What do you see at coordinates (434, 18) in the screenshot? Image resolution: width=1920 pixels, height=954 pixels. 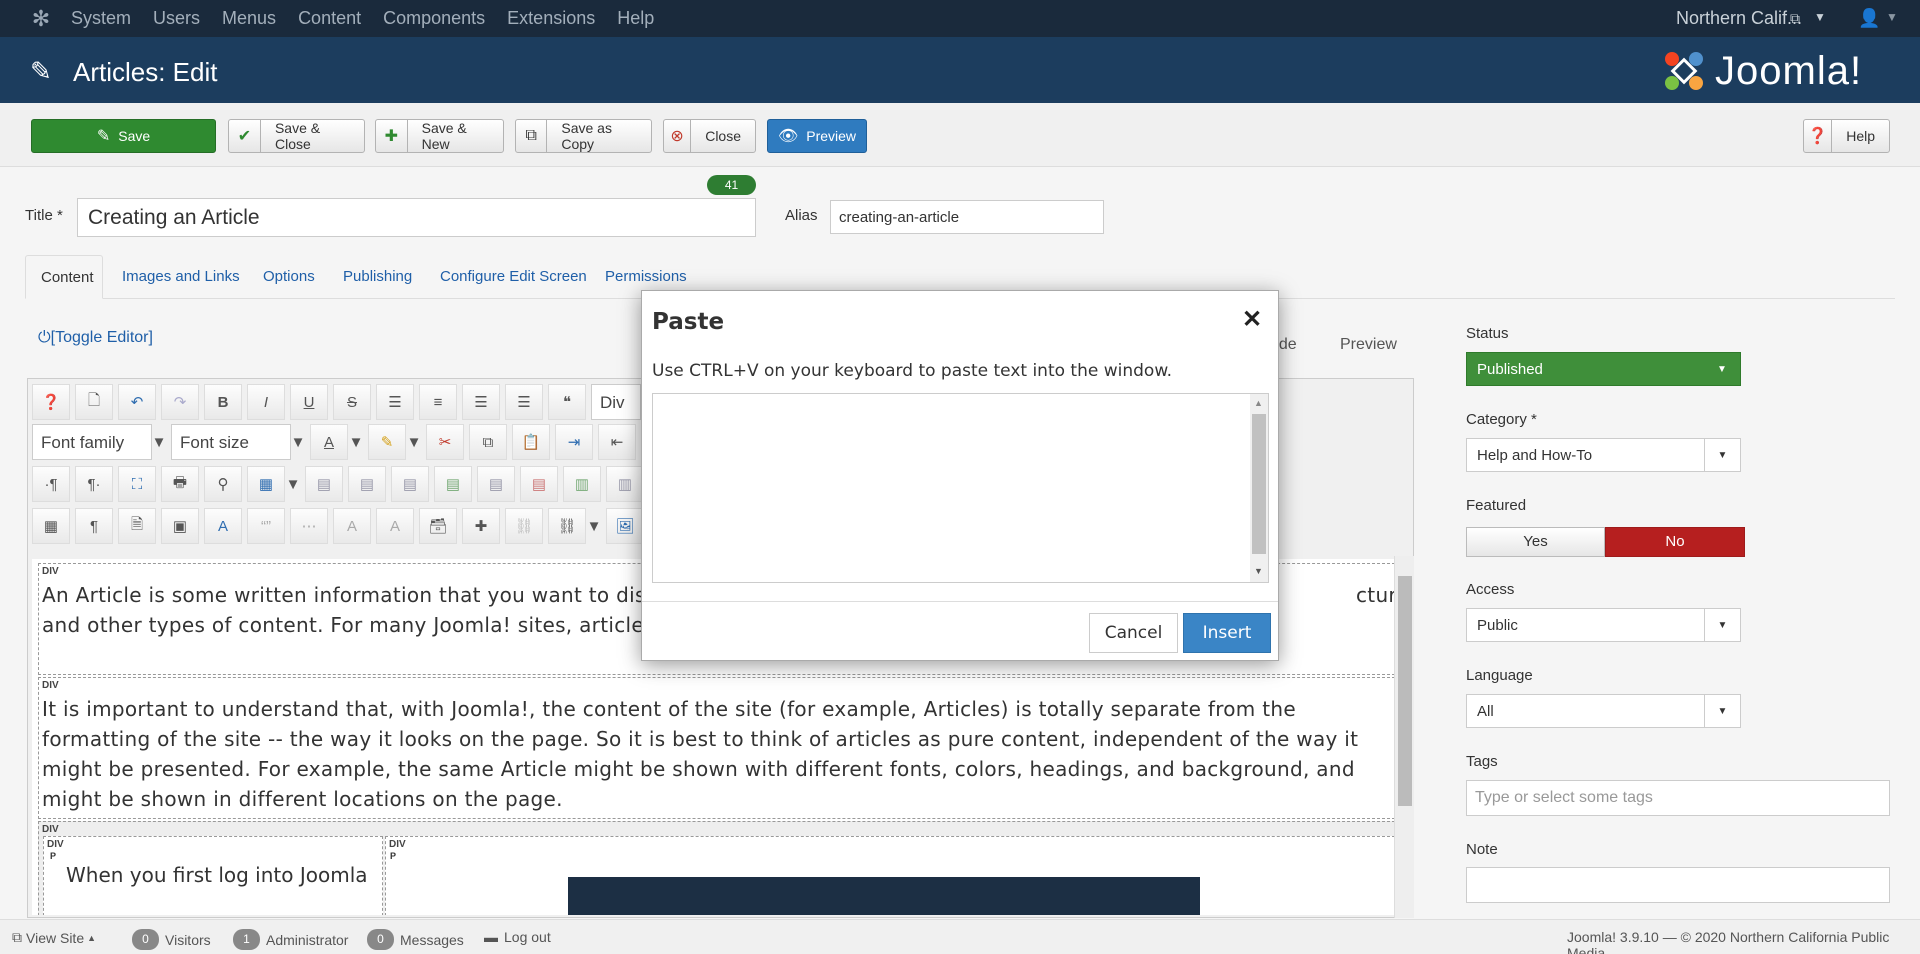 I see `menu-components: Components` at bounding box center [434, 18].